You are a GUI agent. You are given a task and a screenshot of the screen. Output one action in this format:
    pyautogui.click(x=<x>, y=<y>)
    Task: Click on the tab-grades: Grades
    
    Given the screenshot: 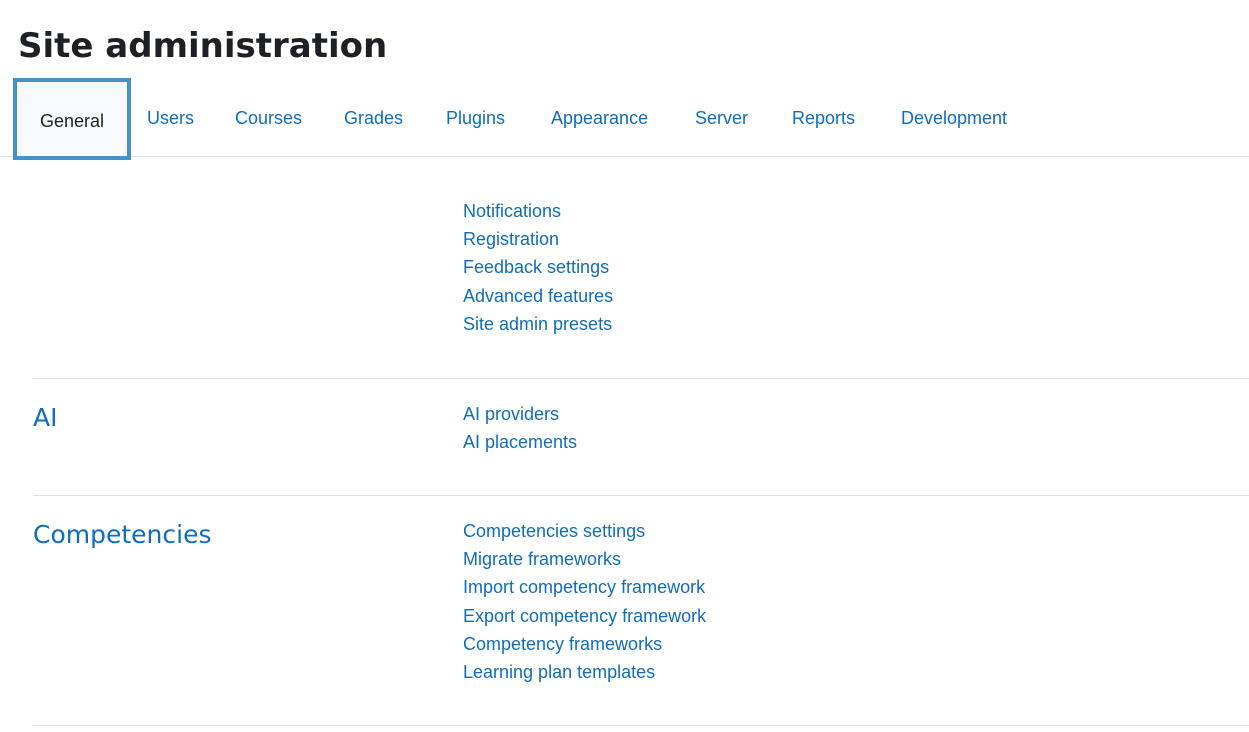 What is the action you would take?
    pyautogui.click(x=373, y=118)
    